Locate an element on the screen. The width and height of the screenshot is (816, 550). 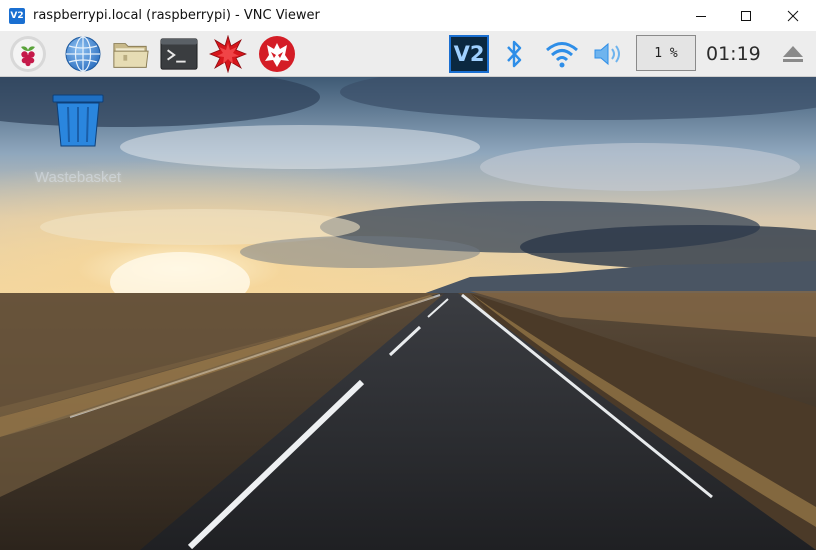
close-button is located at coordinates (793, 15).